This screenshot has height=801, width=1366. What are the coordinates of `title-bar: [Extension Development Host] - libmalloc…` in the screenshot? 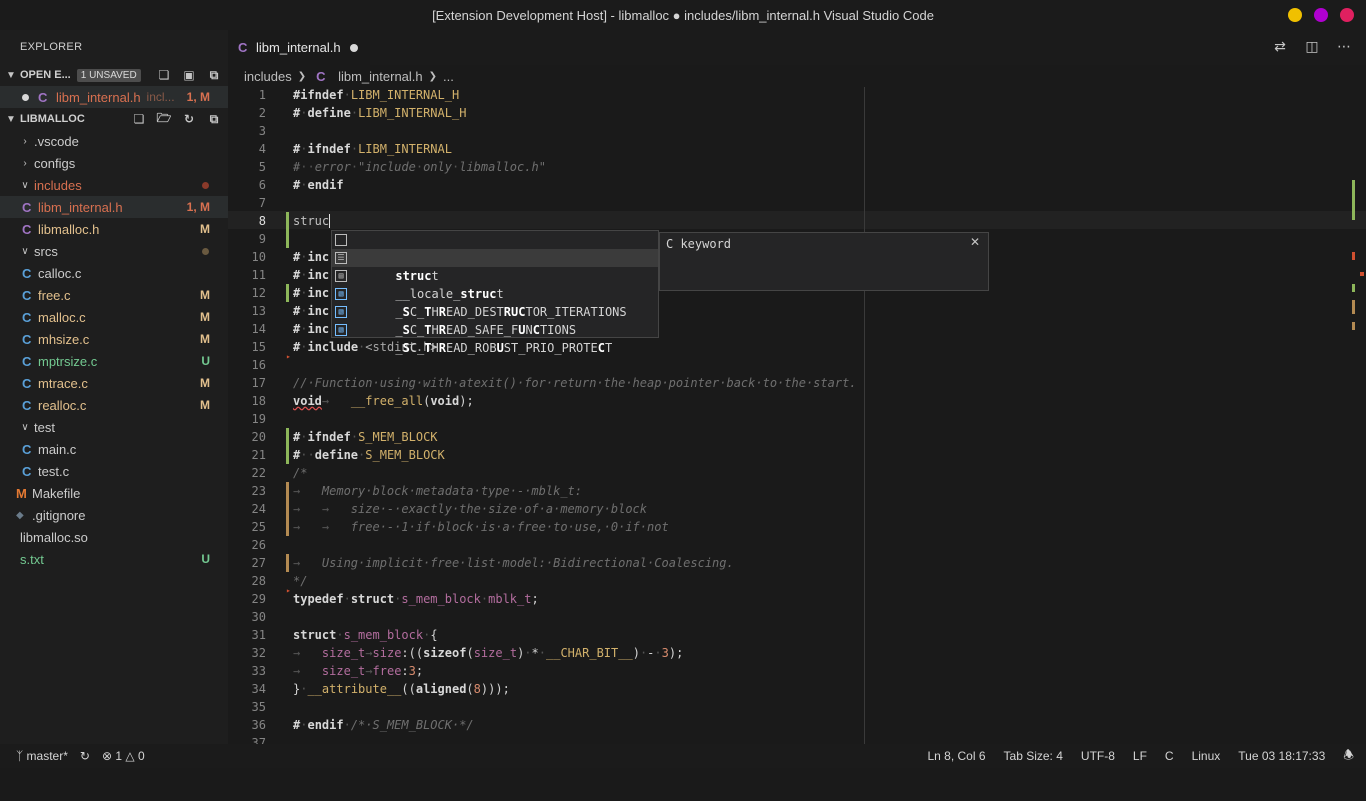 It's located at (683, 15).